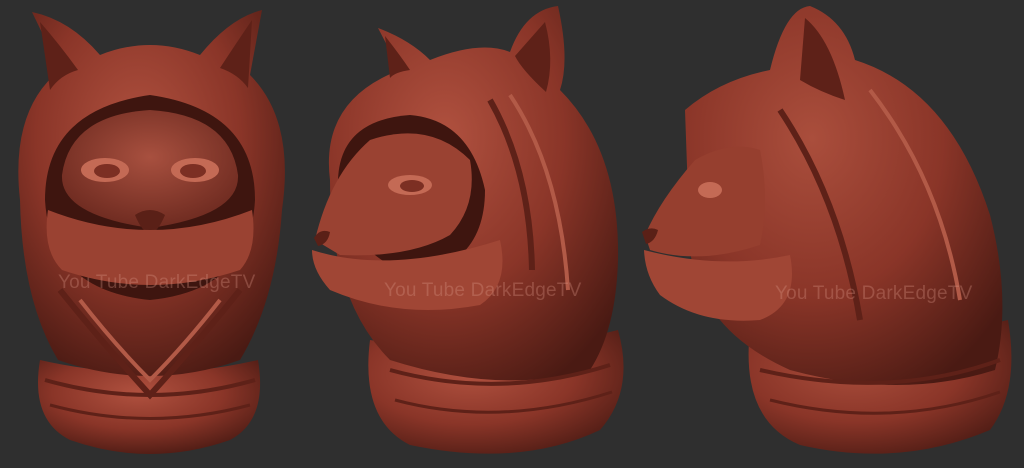 This screenshot has width=1024, height=468. I want to click on watermark-front: You Tube DarkEdgeTV, so click(157, 282).